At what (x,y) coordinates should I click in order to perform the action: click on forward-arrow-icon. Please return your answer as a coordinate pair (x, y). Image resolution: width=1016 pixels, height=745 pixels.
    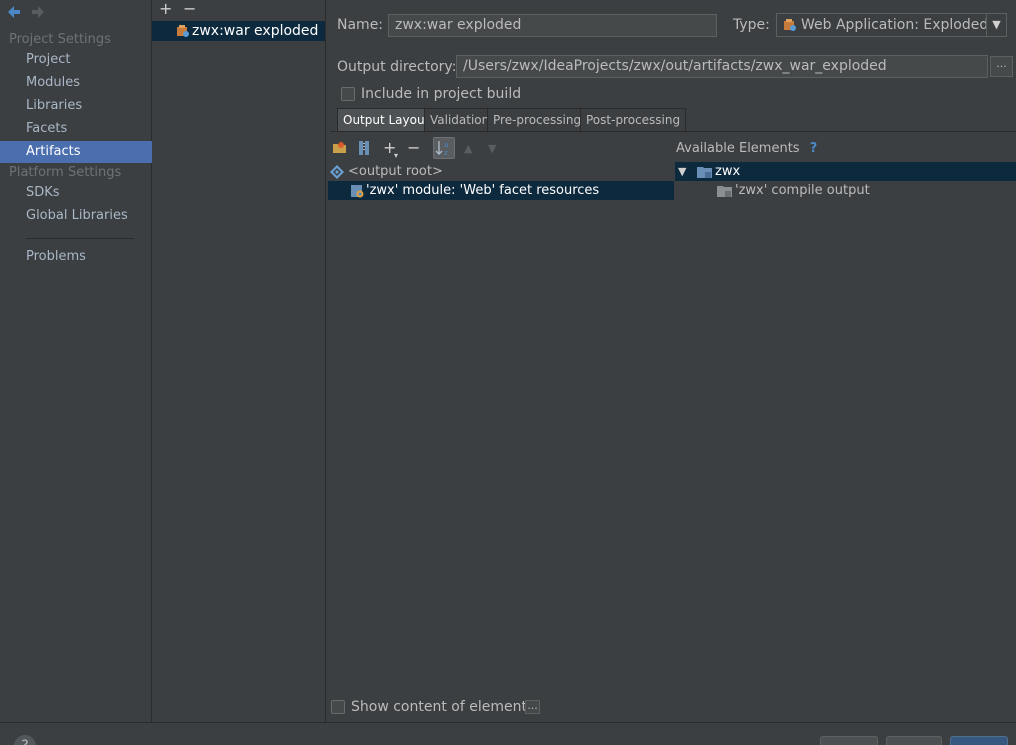
    Looking at the image, I should click on (38, 12).